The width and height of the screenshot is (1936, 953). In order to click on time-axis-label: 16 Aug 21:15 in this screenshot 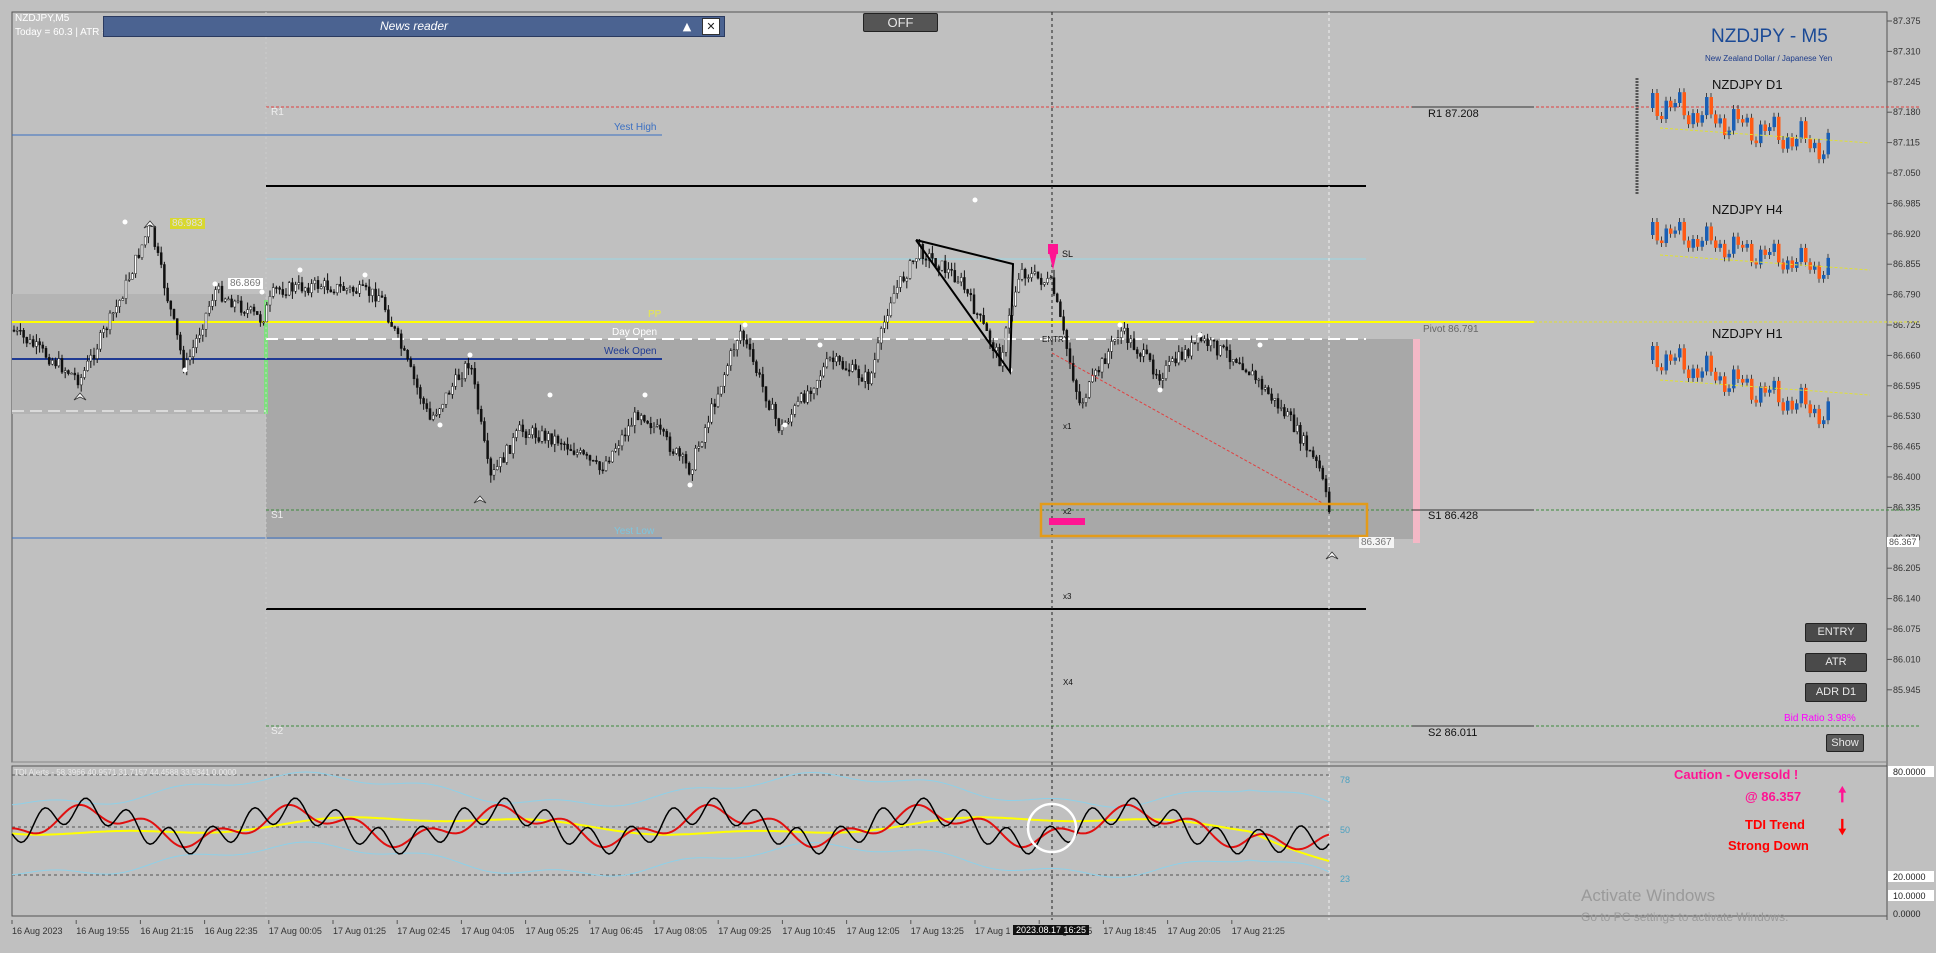, I will do `click(166, 931)`.